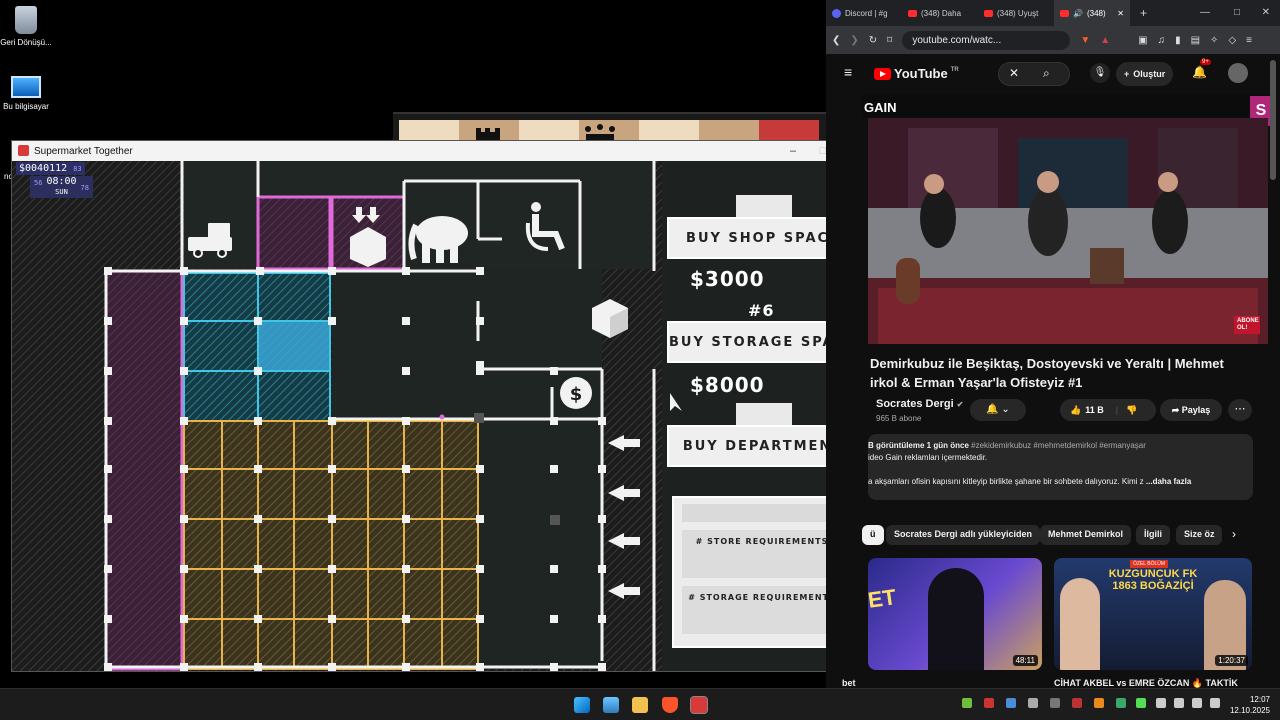 This screenshot has height=720, width=1280. Describe the element at coordinates (1085, 40) in the screenshot. I see `brave-shield-icon: ▼` at that location.